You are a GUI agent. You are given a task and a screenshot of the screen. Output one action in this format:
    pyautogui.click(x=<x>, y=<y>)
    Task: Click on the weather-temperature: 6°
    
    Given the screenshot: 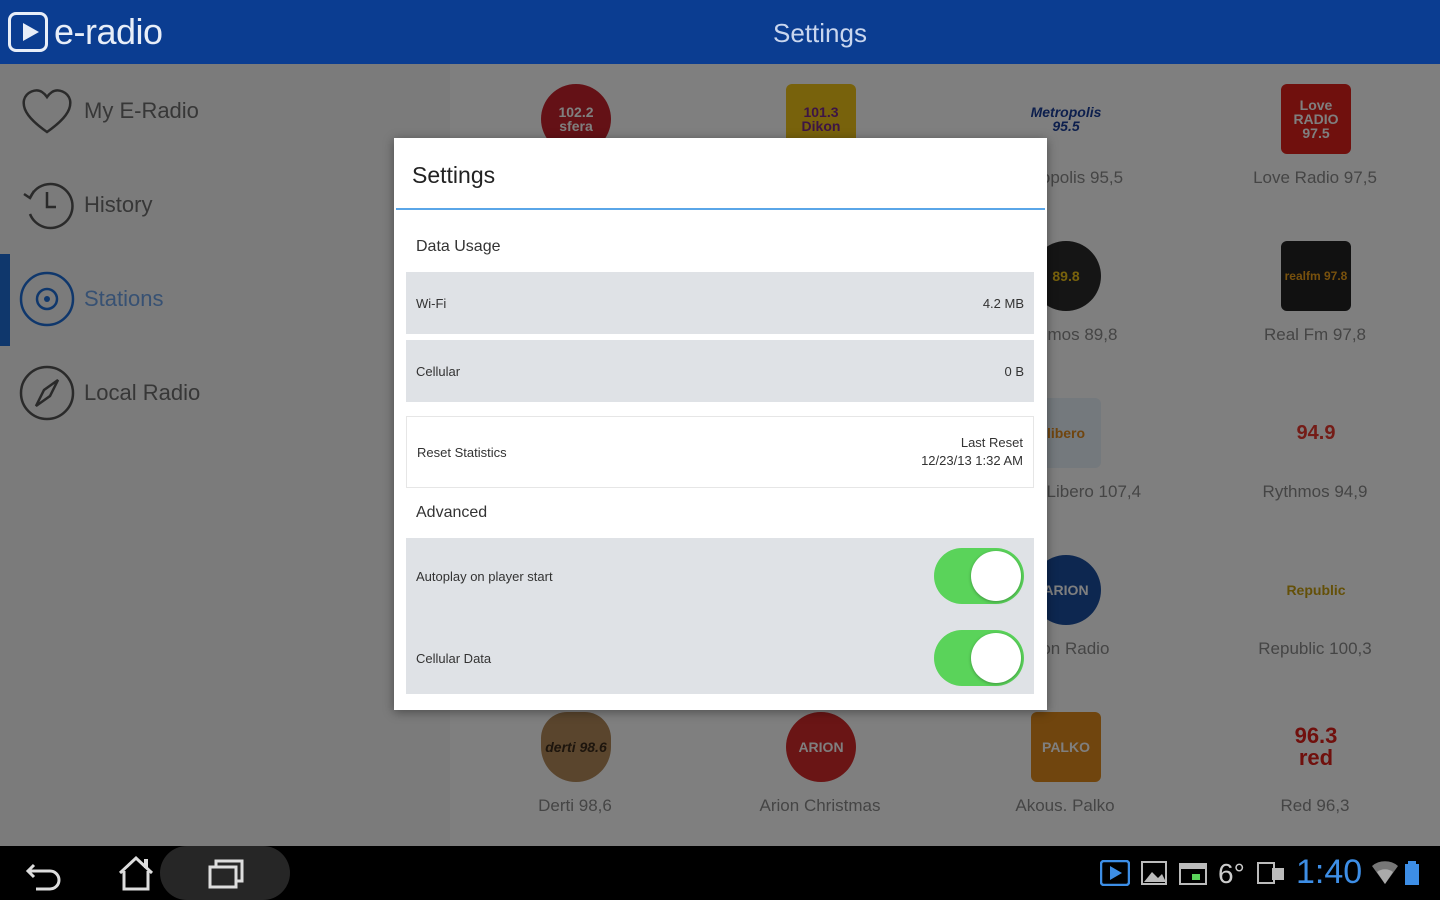 What is the action you would take?
    pyautogui.click(x=1231, y=873)
    